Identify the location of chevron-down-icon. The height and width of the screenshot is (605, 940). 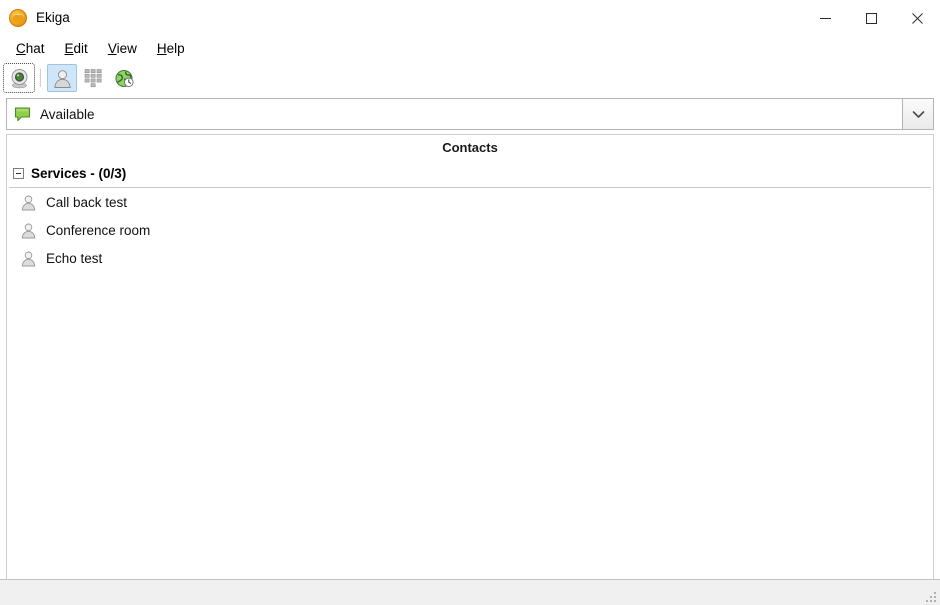
(918, 114).